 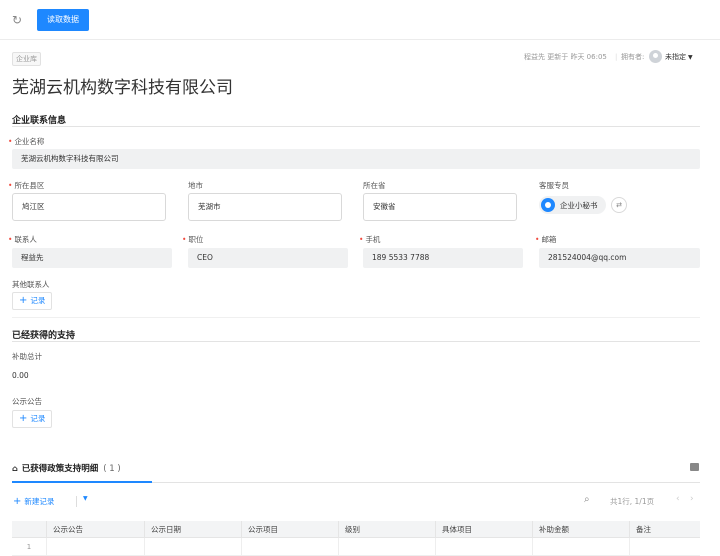 I want to click on swap-icon: ⇄, so click(x=619, y=205).